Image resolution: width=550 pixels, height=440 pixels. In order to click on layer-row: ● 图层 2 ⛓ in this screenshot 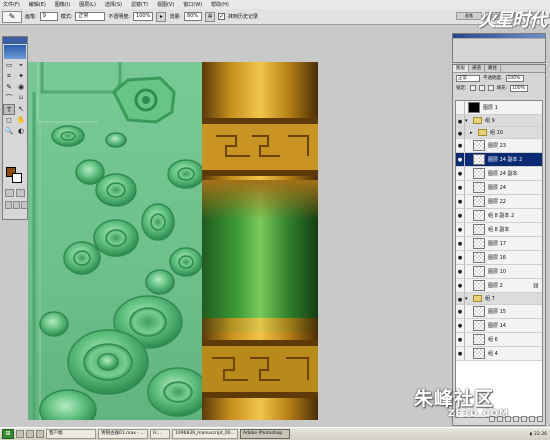, I will do `click(499, 286)`.